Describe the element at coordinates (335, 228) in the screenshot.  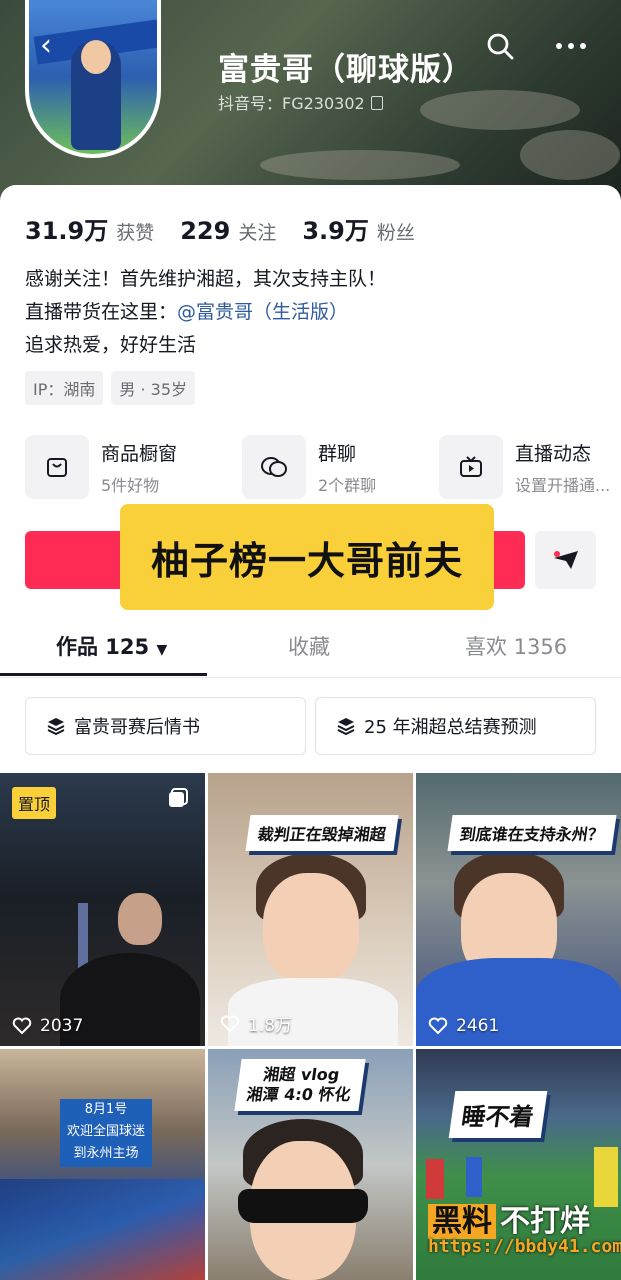
I see `followers-count: 3.9万` at that location.